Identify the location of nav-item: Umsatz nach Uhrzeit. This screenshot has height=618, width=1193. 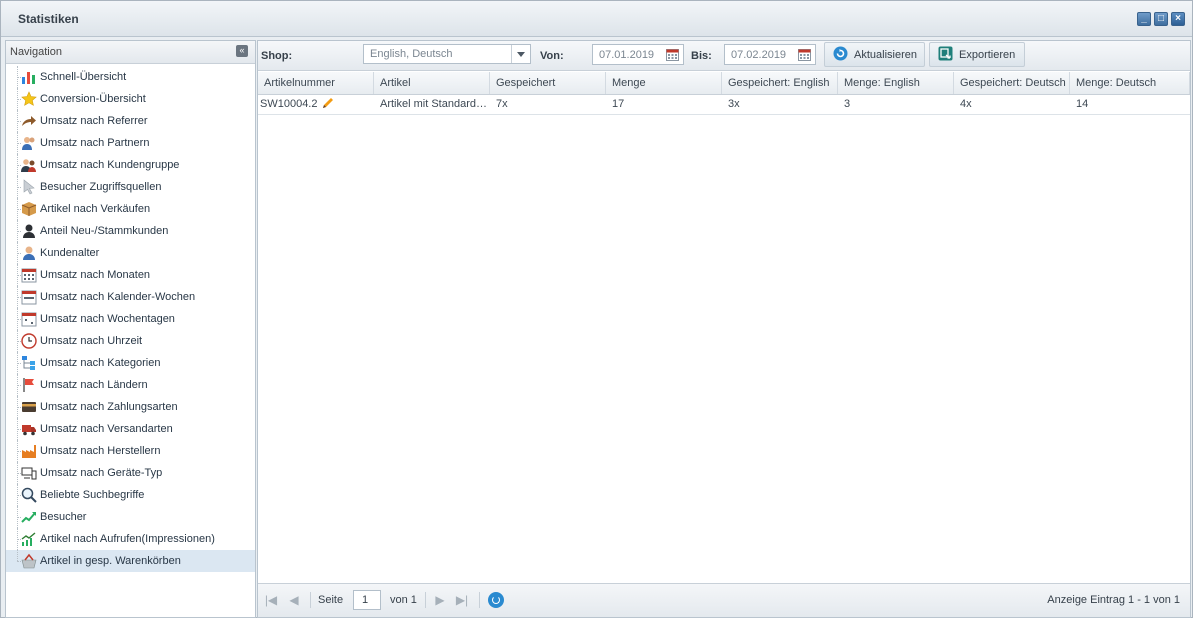
(130, 341).